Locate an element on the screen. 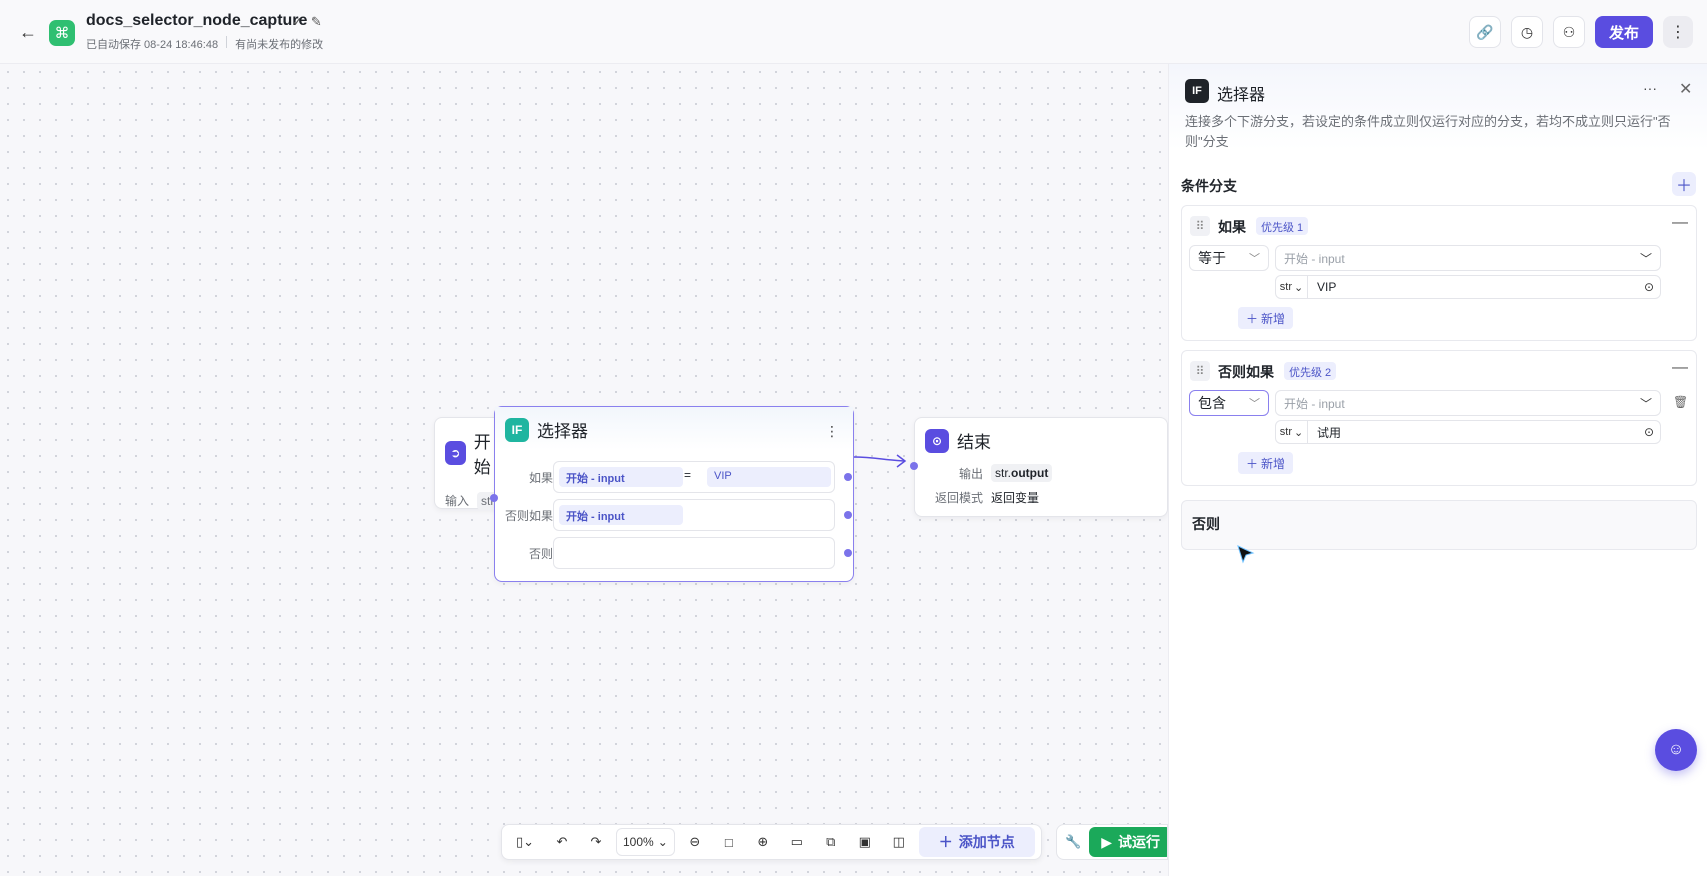 The height and width of the screenshot is (876, 1707). operator-value: 包含 is located at coordinates (1212, 403).